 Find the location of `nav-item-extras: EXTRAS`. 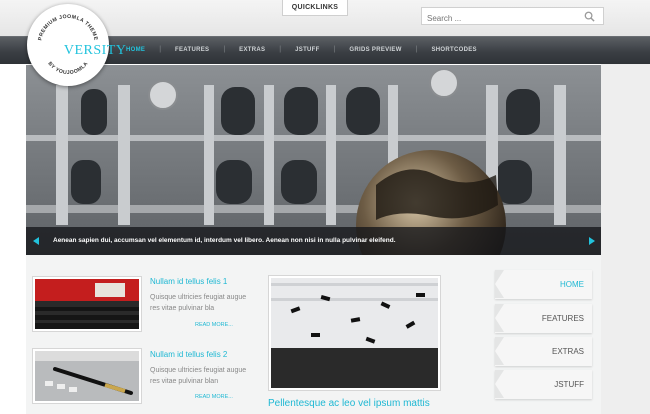

nav-item-extras: EXTRAS is located at coordinates (252, 50).